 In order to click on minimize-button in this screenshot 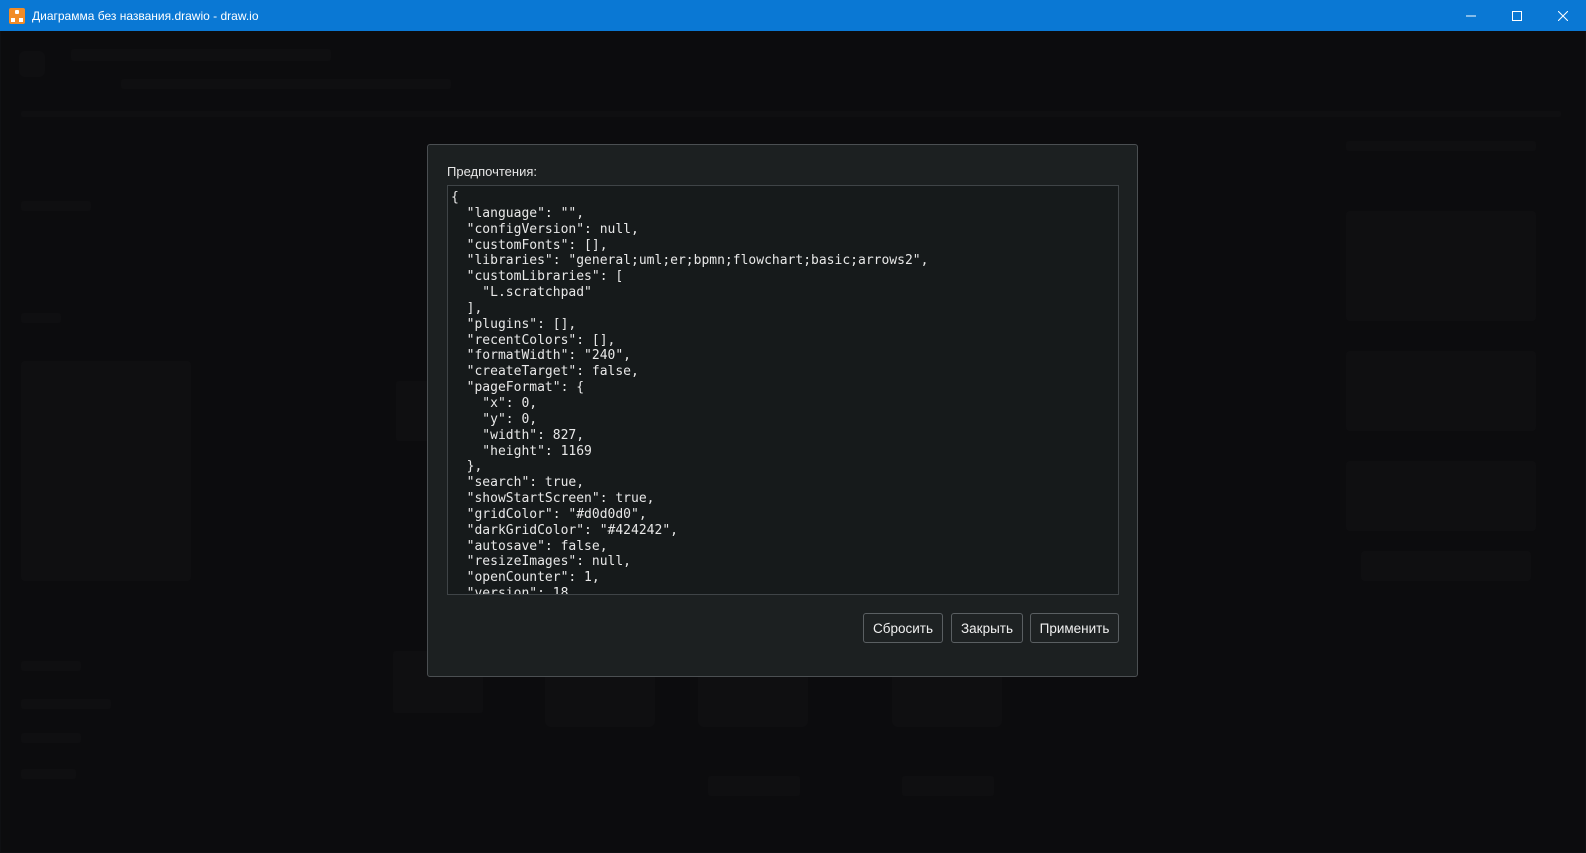, I will do `click(1471, 15)`.